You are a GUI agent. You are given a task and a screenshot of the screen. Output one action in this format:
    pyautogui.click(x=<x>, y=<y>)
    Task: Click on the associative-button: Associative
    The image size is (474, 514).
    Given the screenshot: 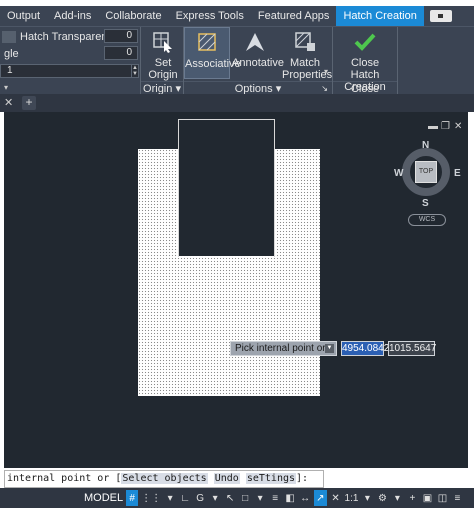 What is the action you would take?
    pyautogui.click(x=212, y=53)
    